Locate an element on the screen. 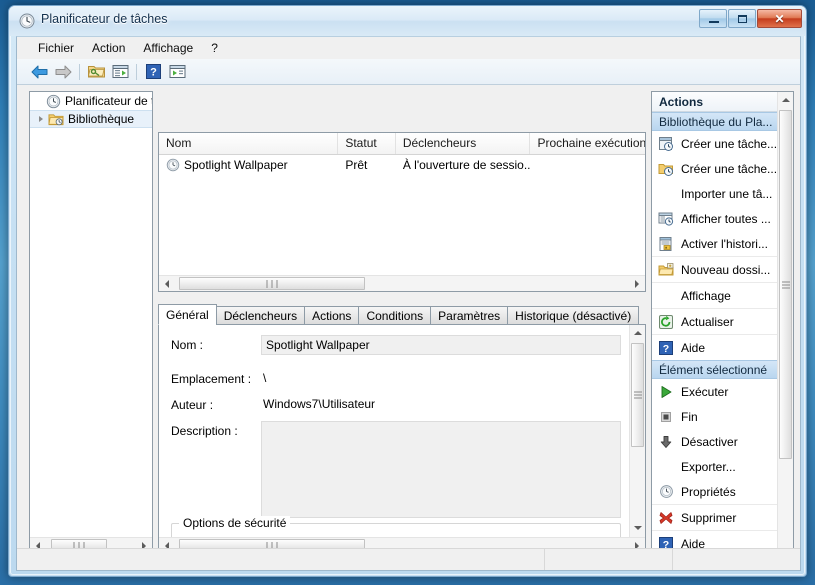  window-list-icon is located at coordinates (120, 71).